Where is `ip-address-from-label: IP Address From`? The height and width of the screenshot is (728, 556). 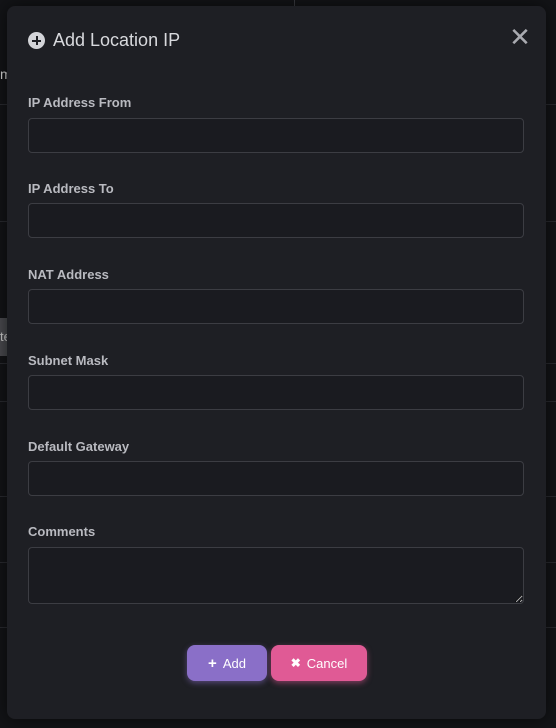 ip-address-from-label: IP Address From is located at coordinates (80, 102).